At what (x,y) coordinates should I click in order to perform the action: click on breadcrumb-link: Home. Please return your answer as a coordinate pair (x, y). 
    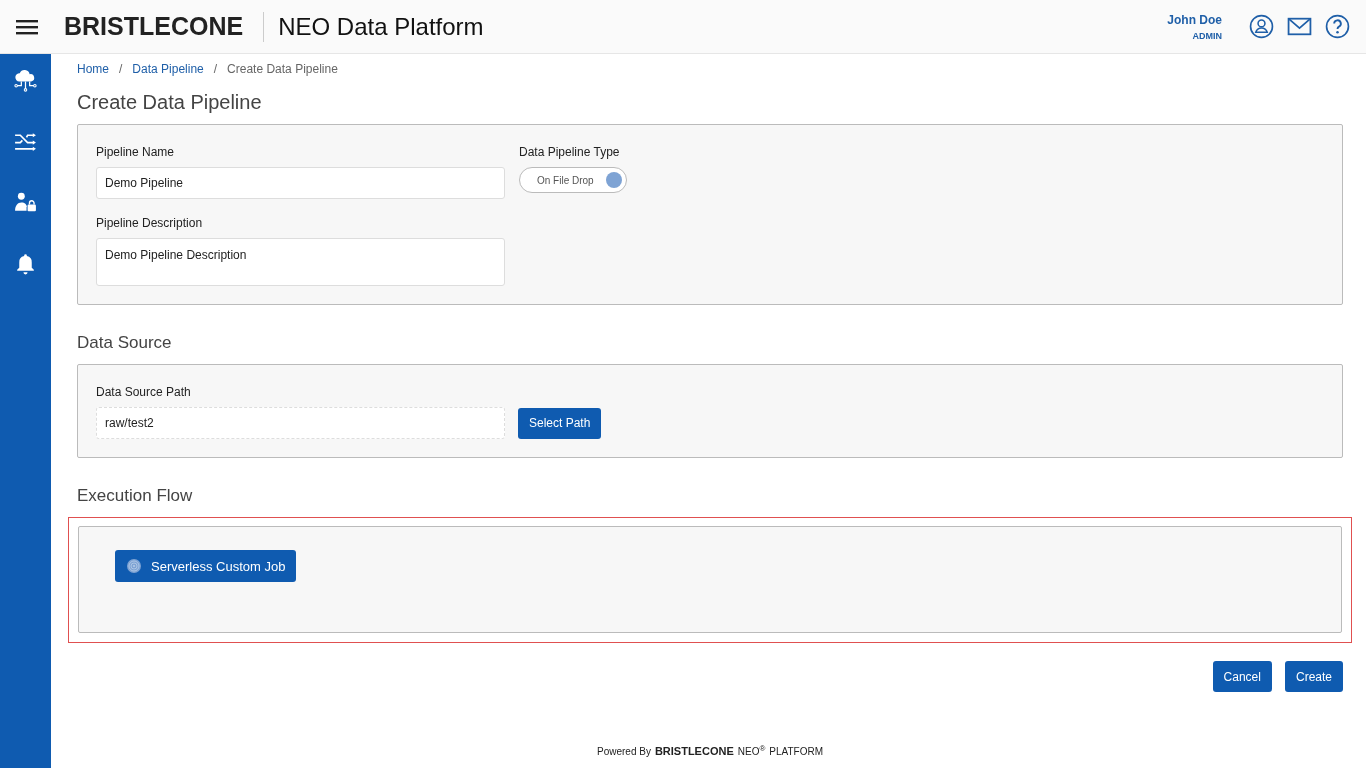
    Looking at the image, I should click on (93, 69).